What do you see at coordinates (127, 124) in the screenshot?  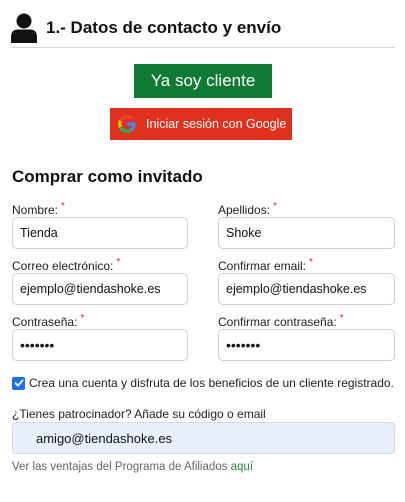 I see `google-icon` at bounding box center [127, 124].